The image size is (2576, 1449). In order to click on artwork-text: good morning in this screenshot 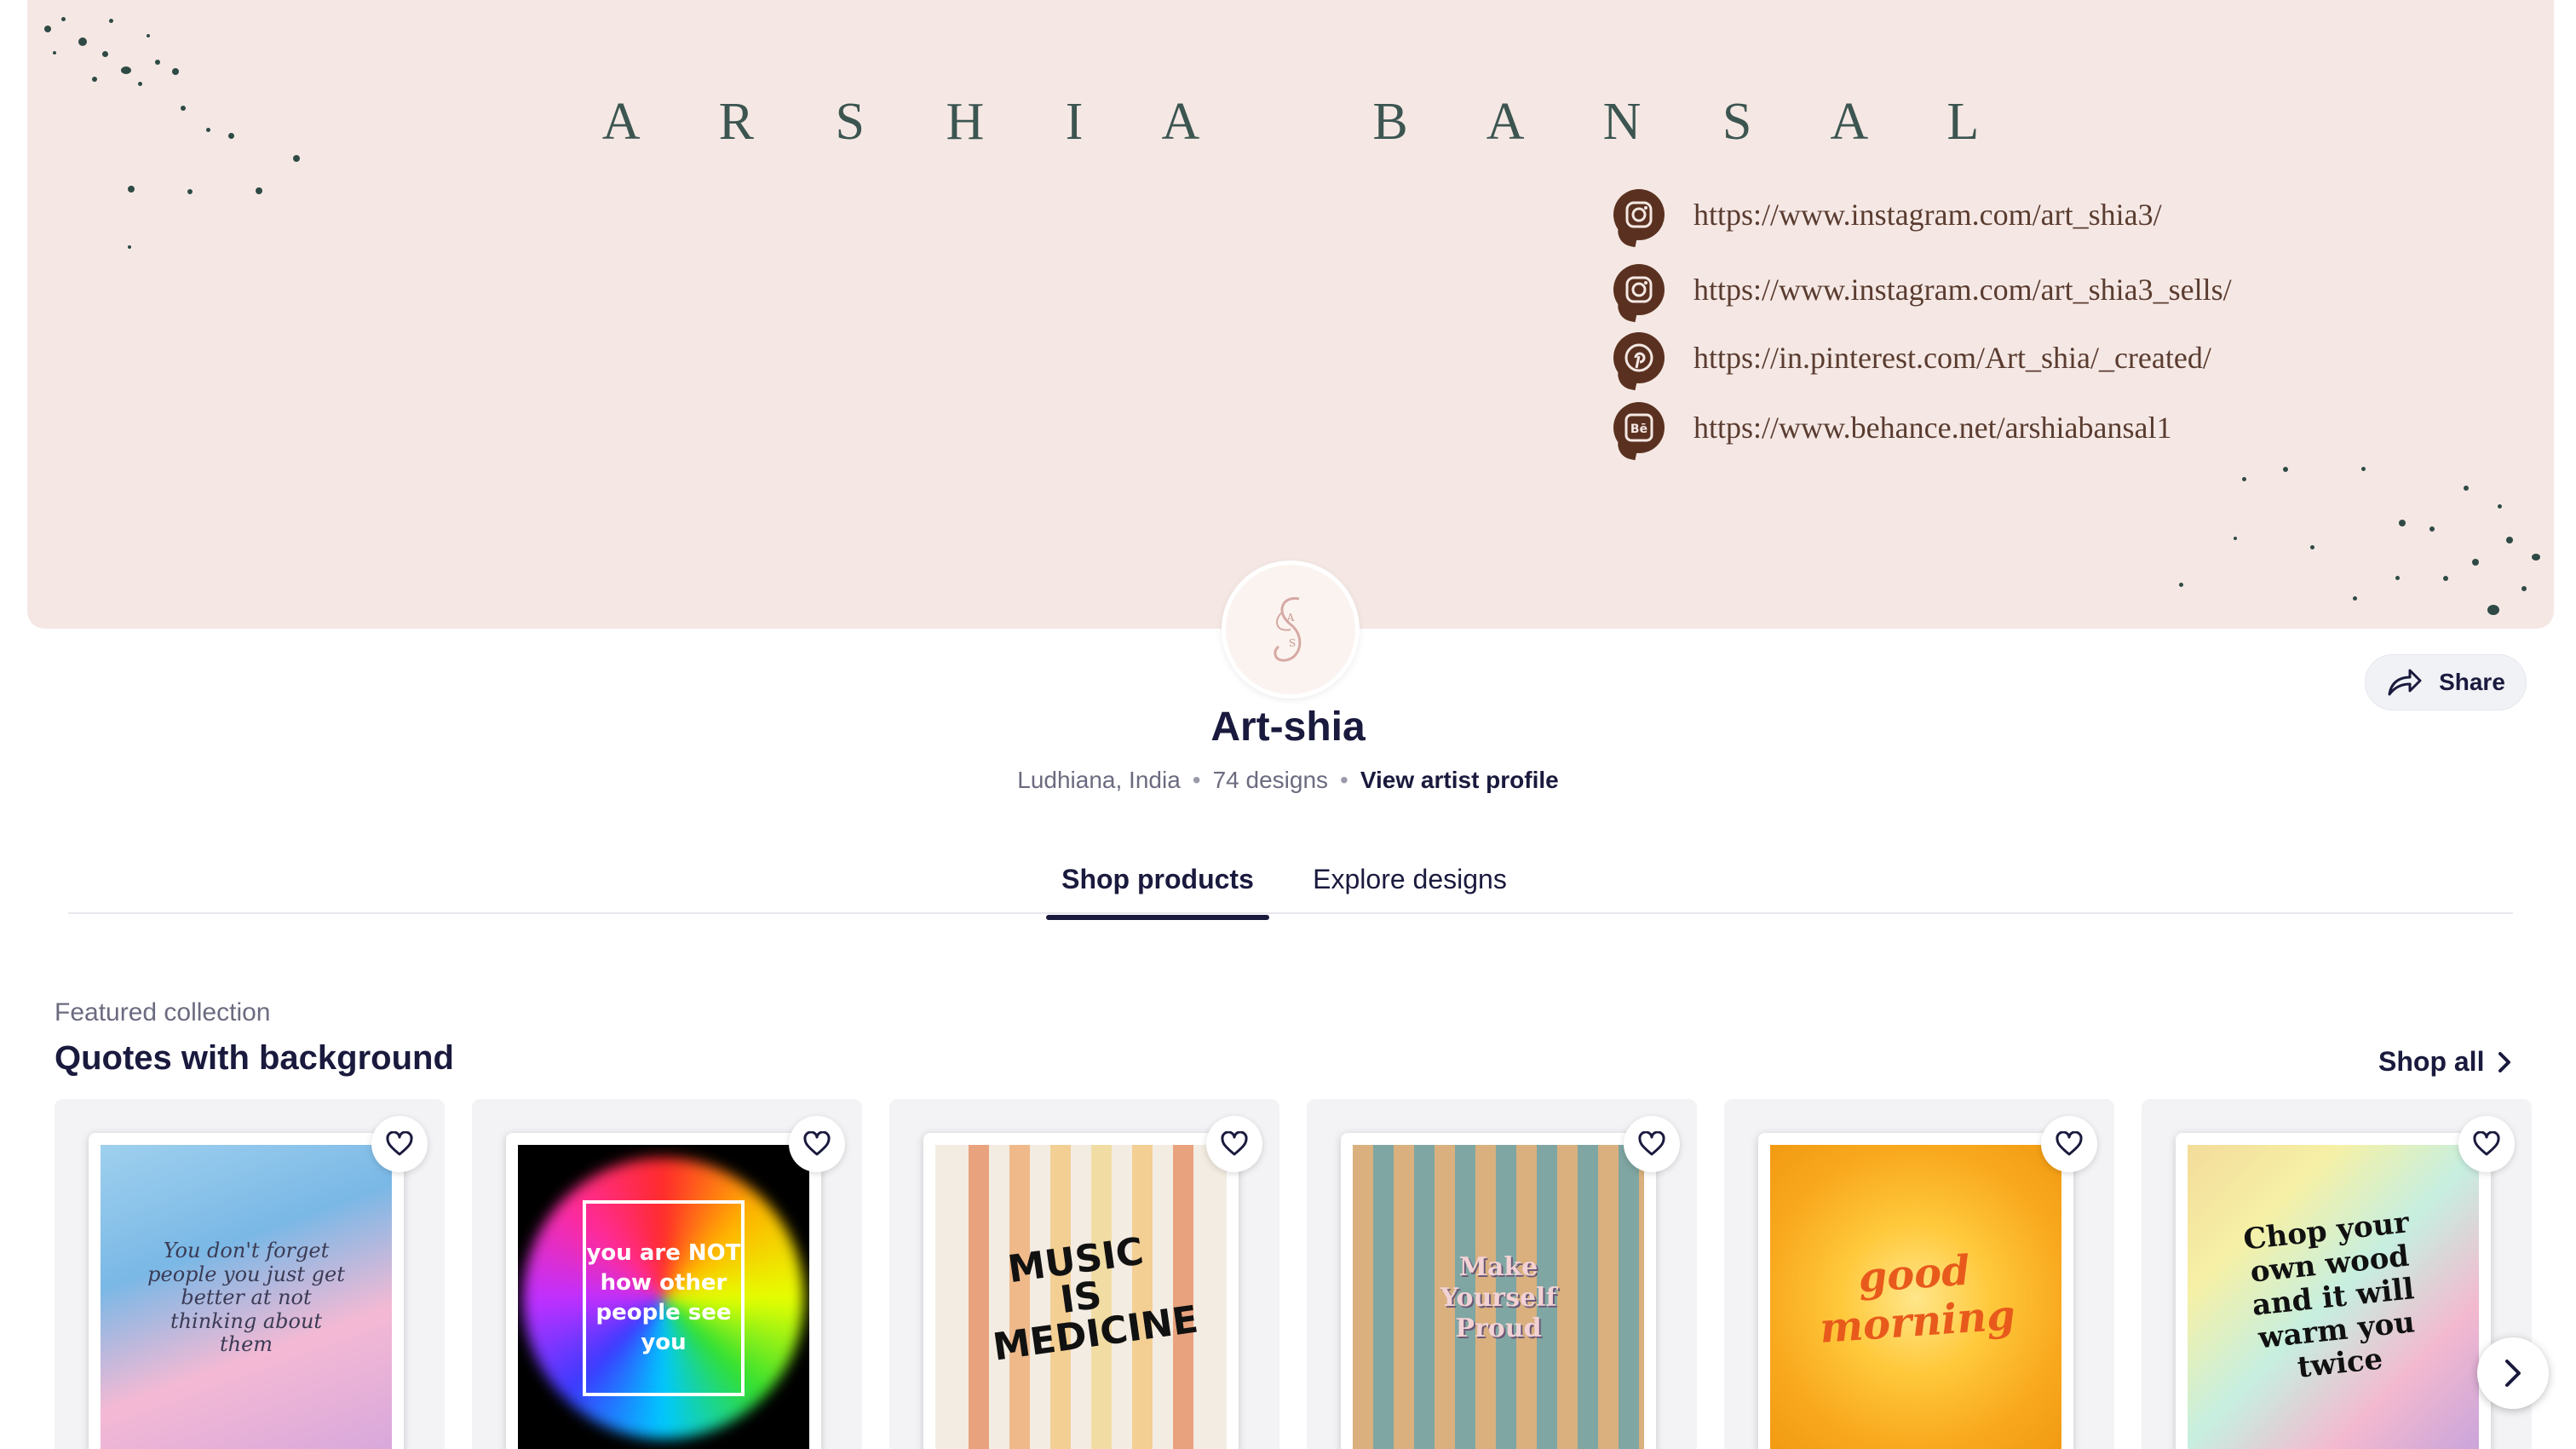, I will do `click(1918, 1300)`.